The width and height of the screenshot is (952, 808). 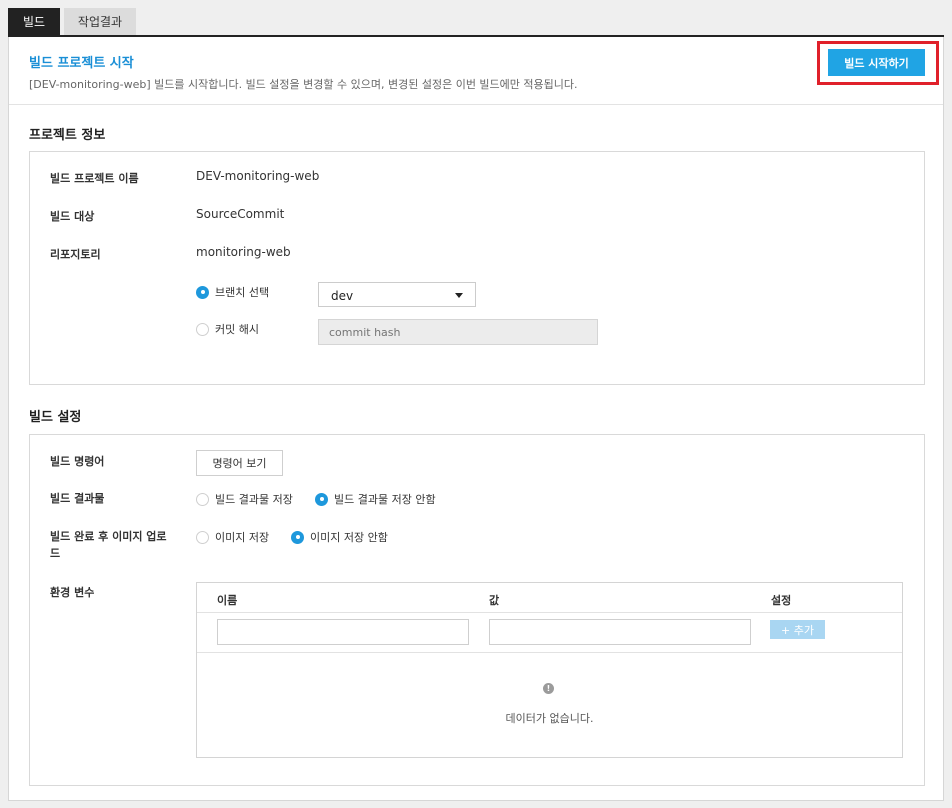 What do you see at coordinates (227, 600) in the screenshot?
I see `env-col-name: 이름` at bounding box center [227, 600].